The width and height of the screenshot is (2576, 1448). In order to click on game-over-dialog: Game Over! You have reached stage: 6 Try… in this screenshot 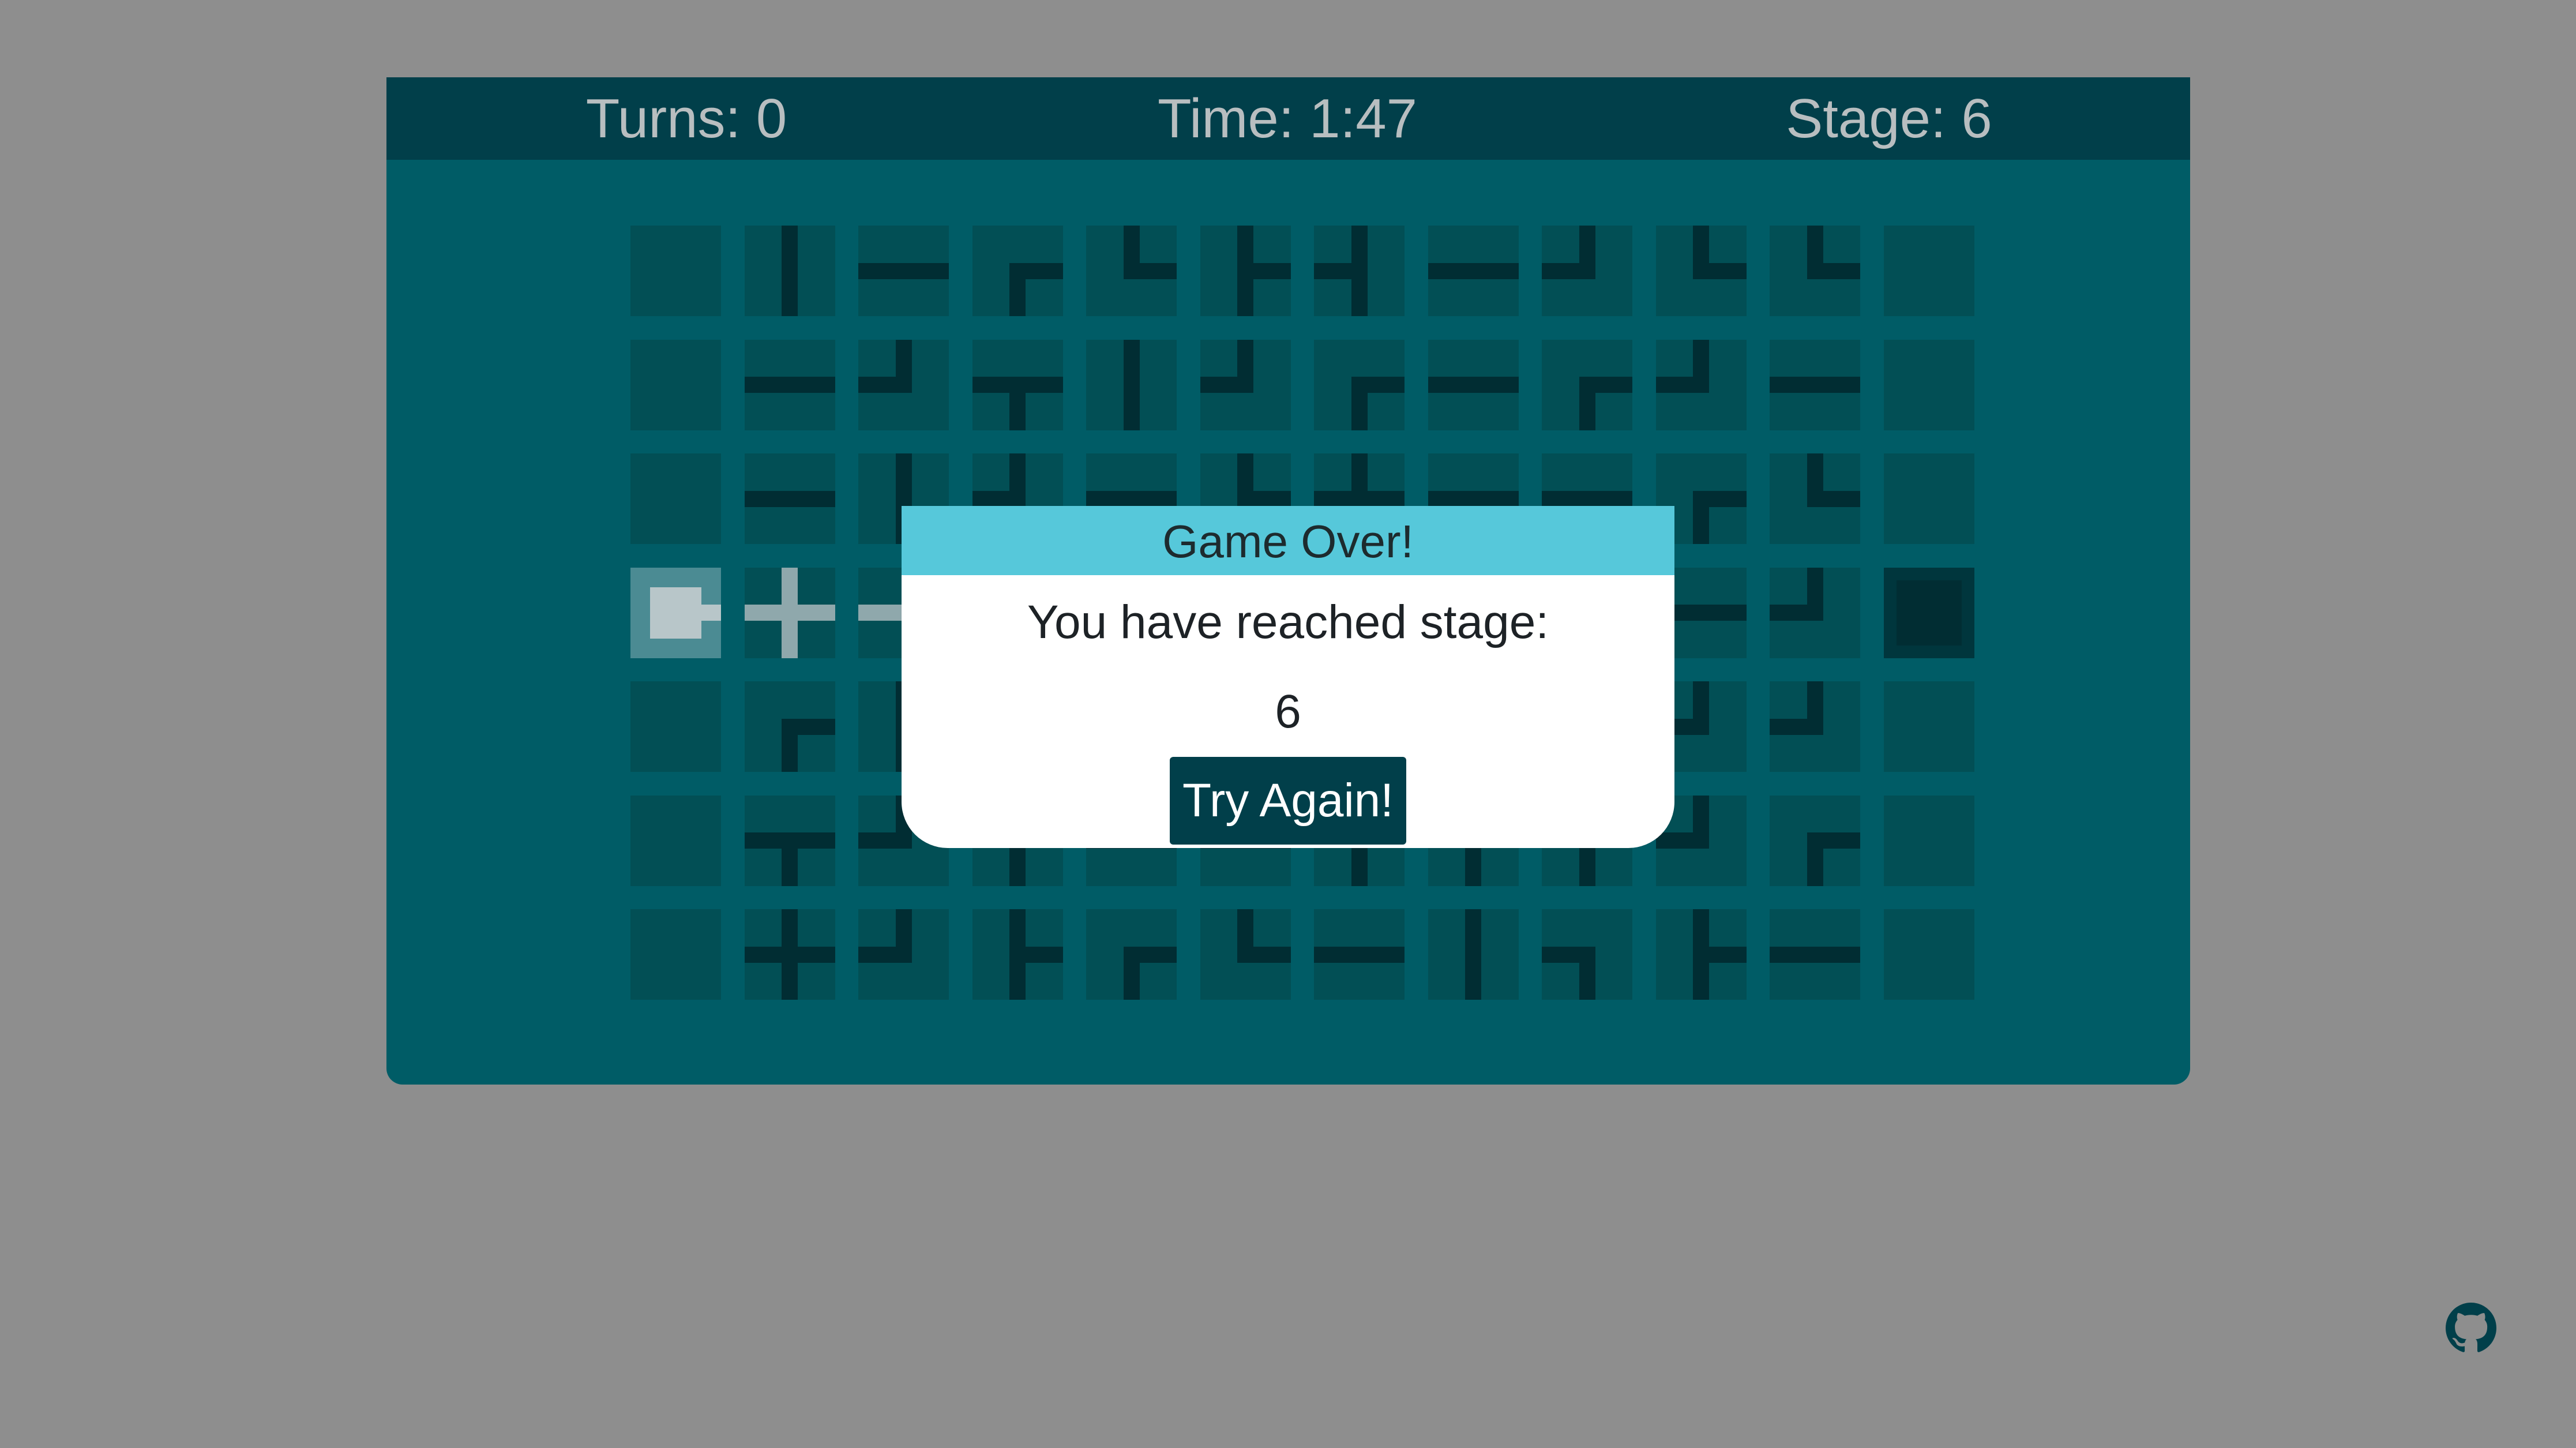, I will do `click(1288, 677)`.